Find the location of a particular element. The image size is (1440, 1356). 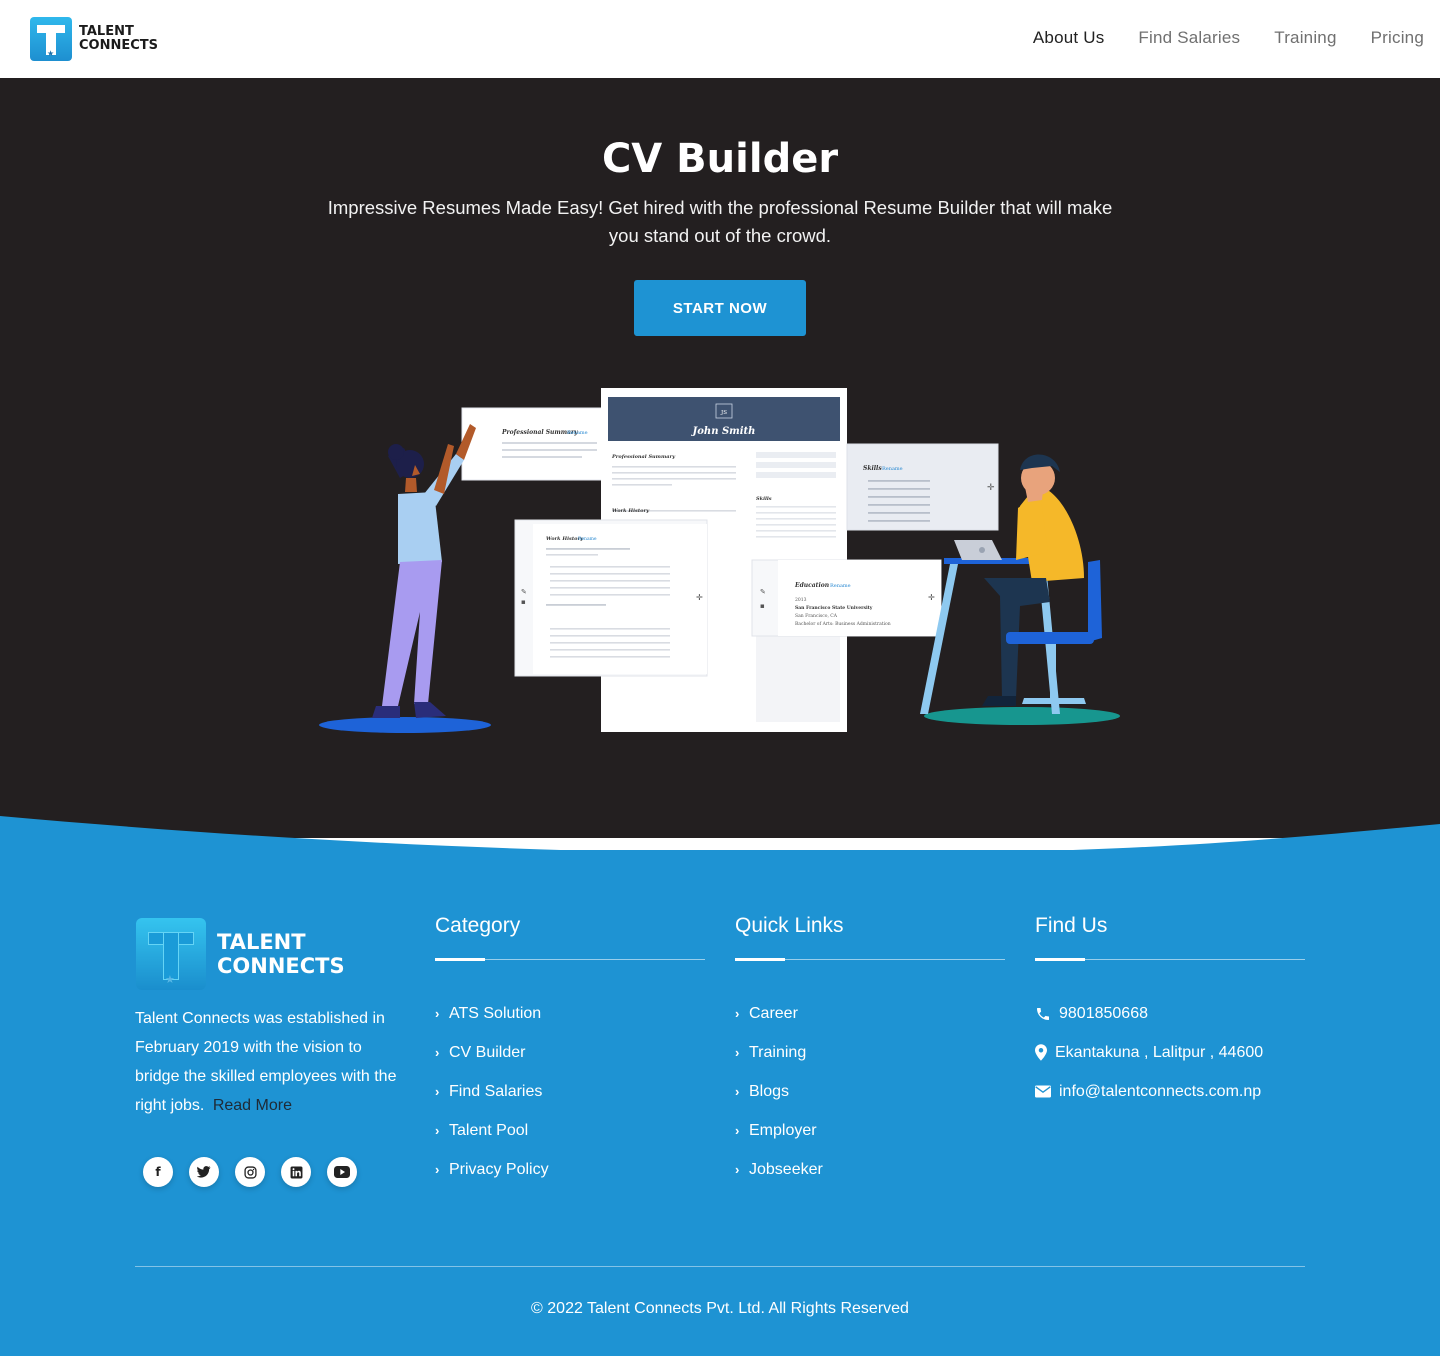

youtube-icon is located at coordinates (342, 1172).